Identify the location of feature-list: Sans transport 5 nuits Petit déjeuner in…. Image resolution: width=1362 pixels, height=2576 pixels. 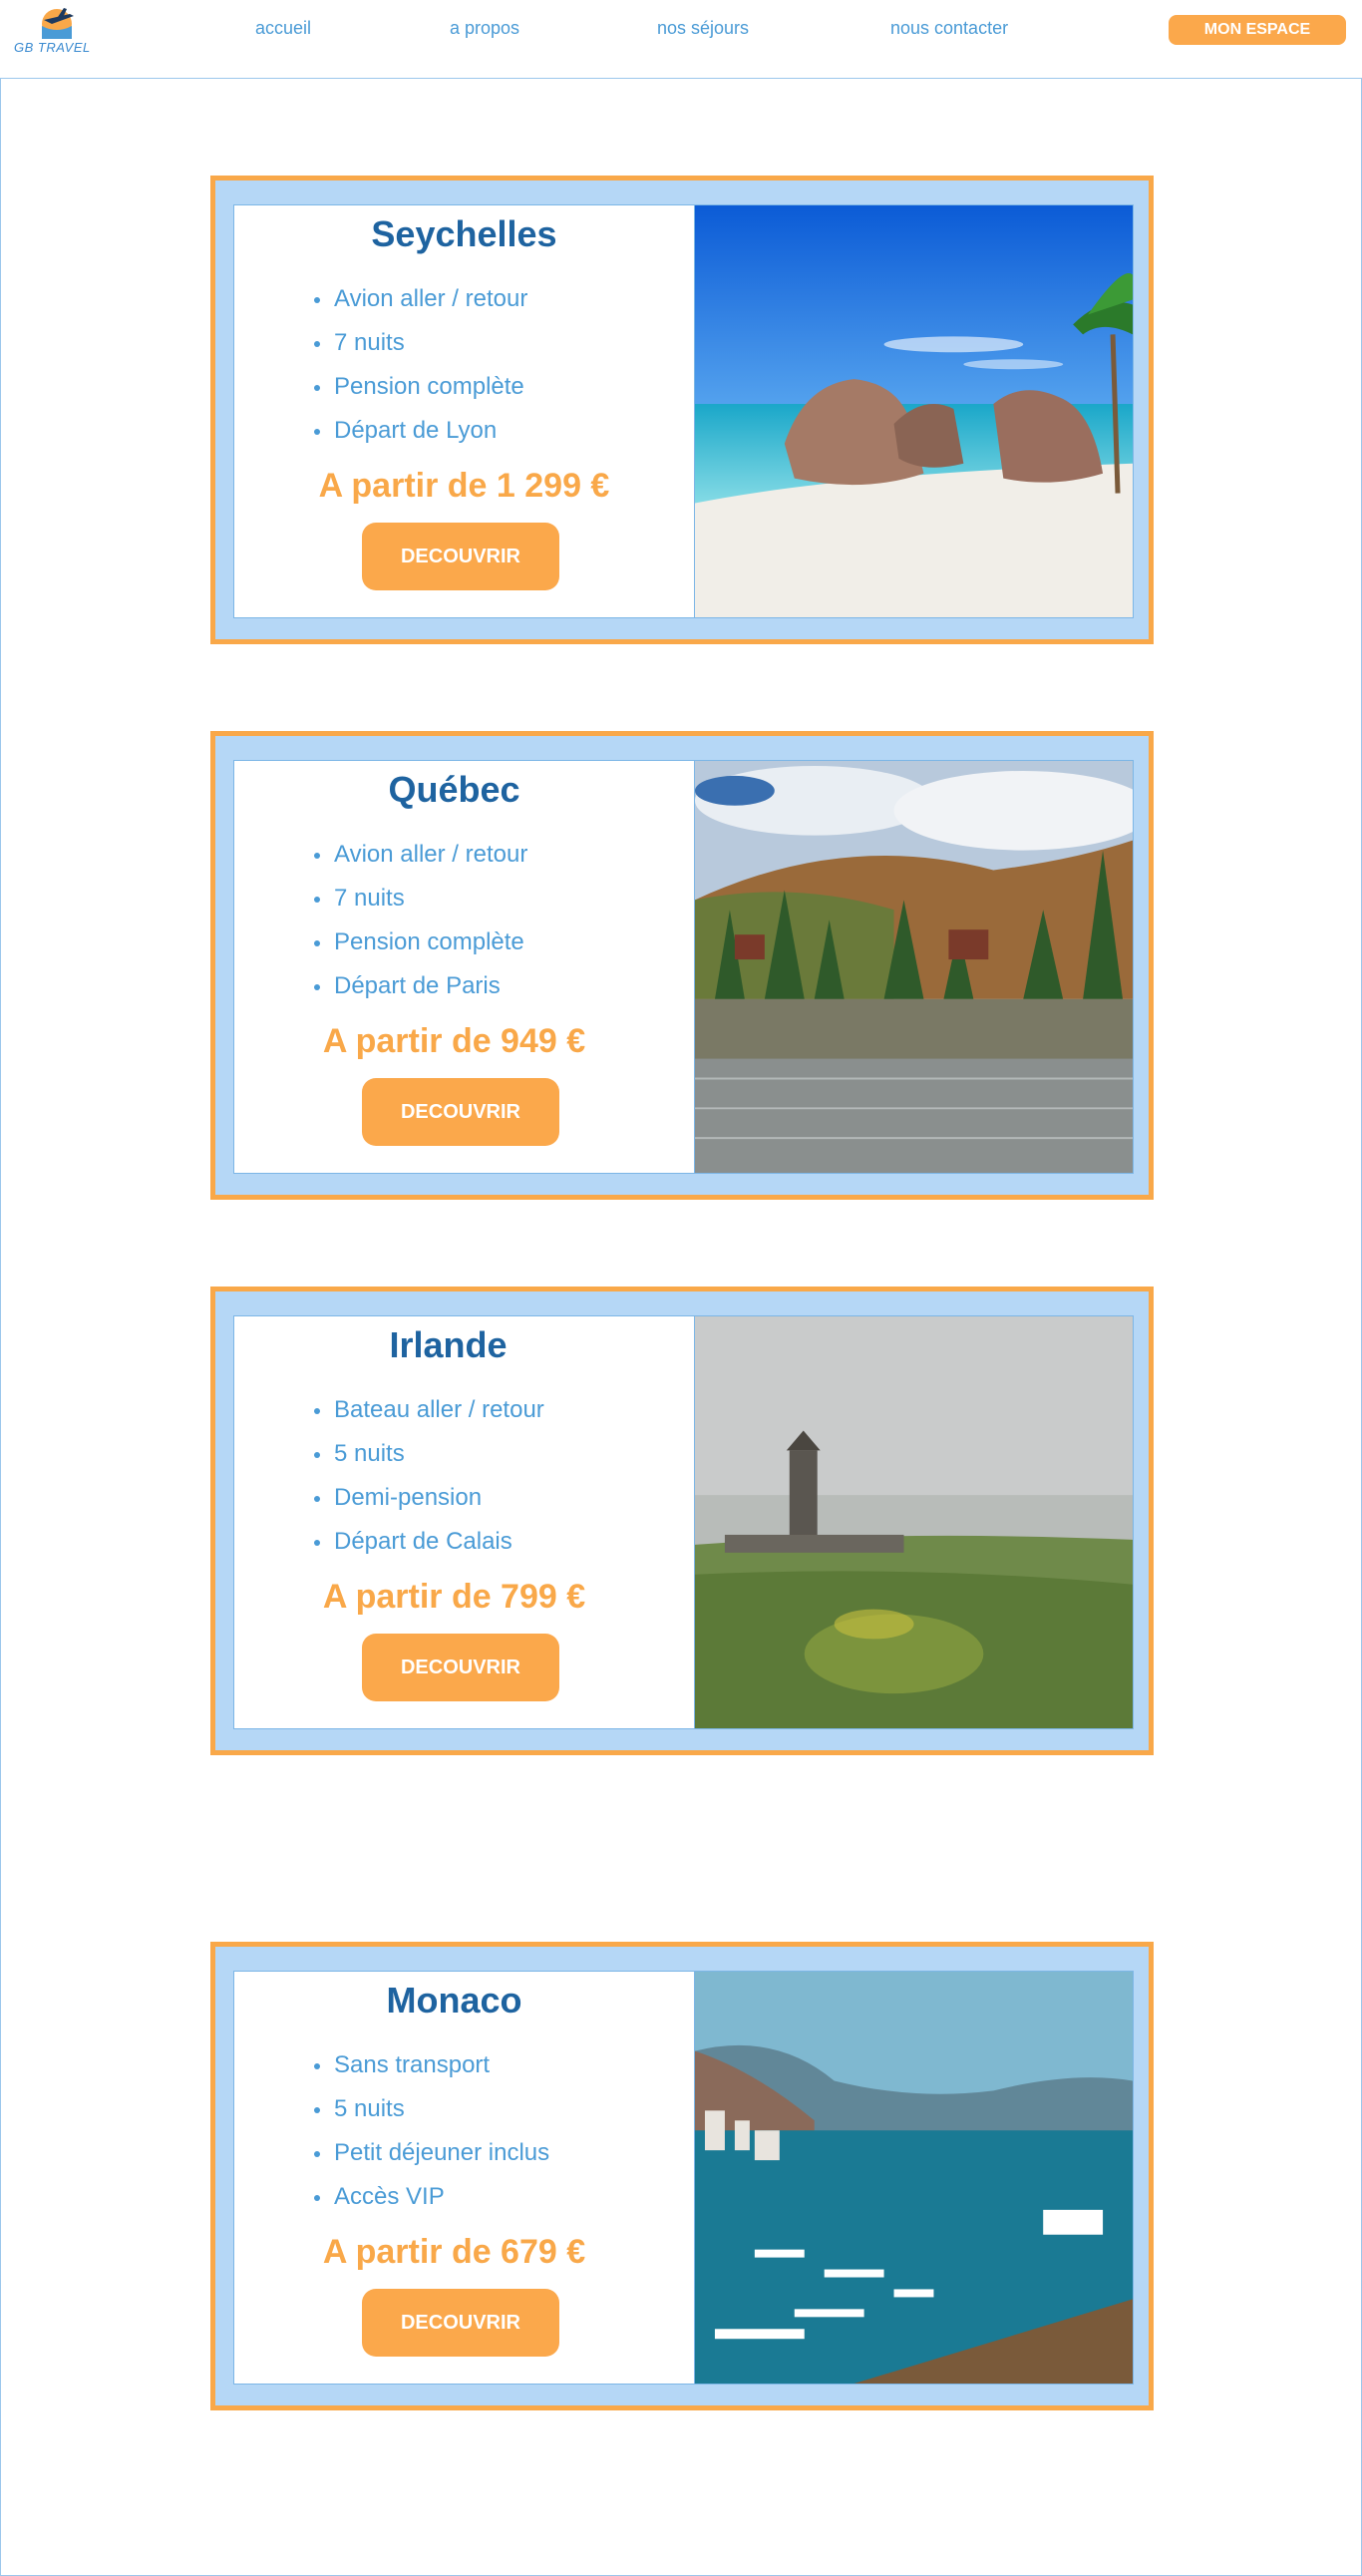
(431, 2131).